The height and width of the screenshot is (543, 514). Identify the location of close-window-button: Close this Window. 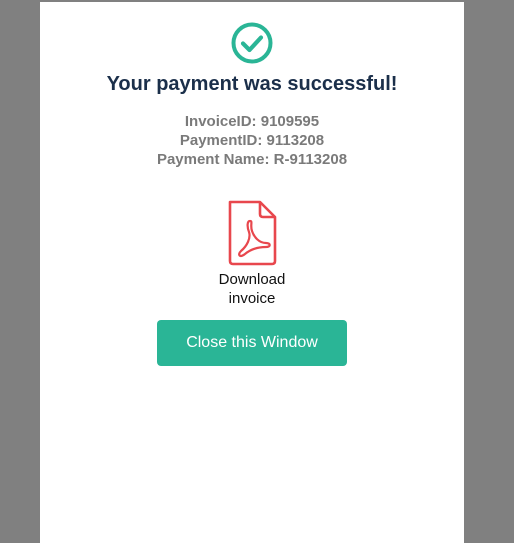
(252, 343).